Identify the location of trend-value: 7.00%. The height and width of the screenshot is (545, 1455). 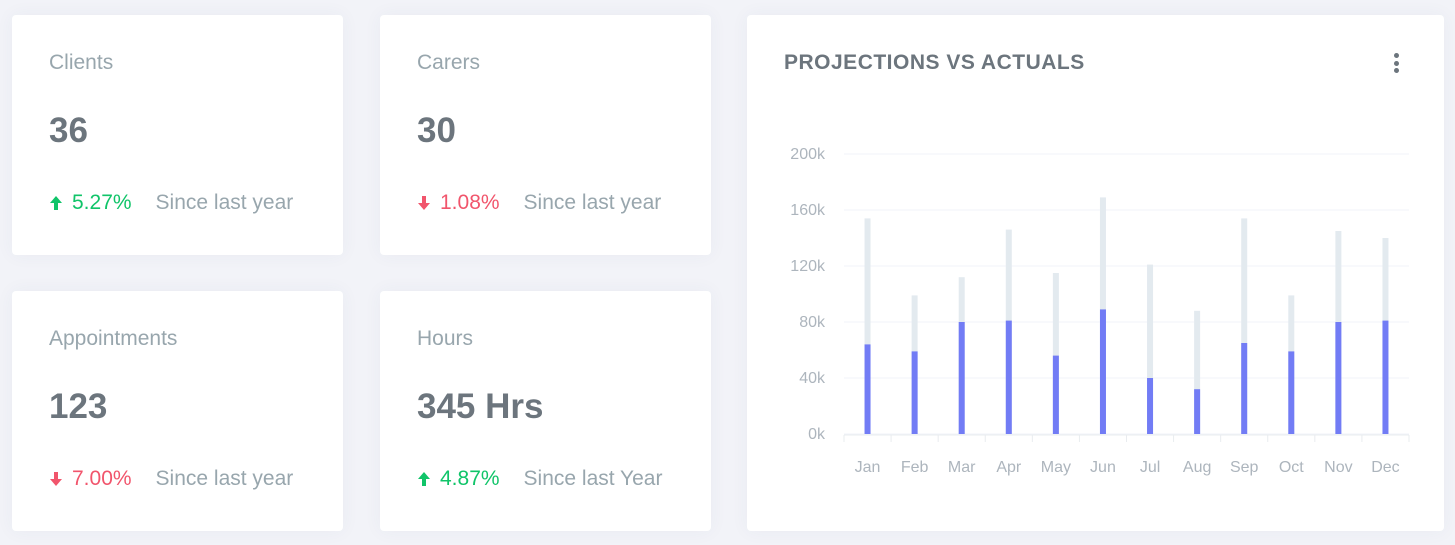
(102, 478).